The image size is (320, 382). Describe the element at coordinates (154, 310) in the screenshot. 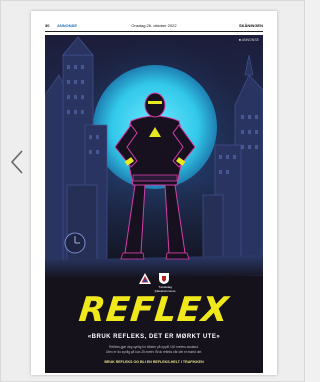

I see `headline: REFLEX` at that location.